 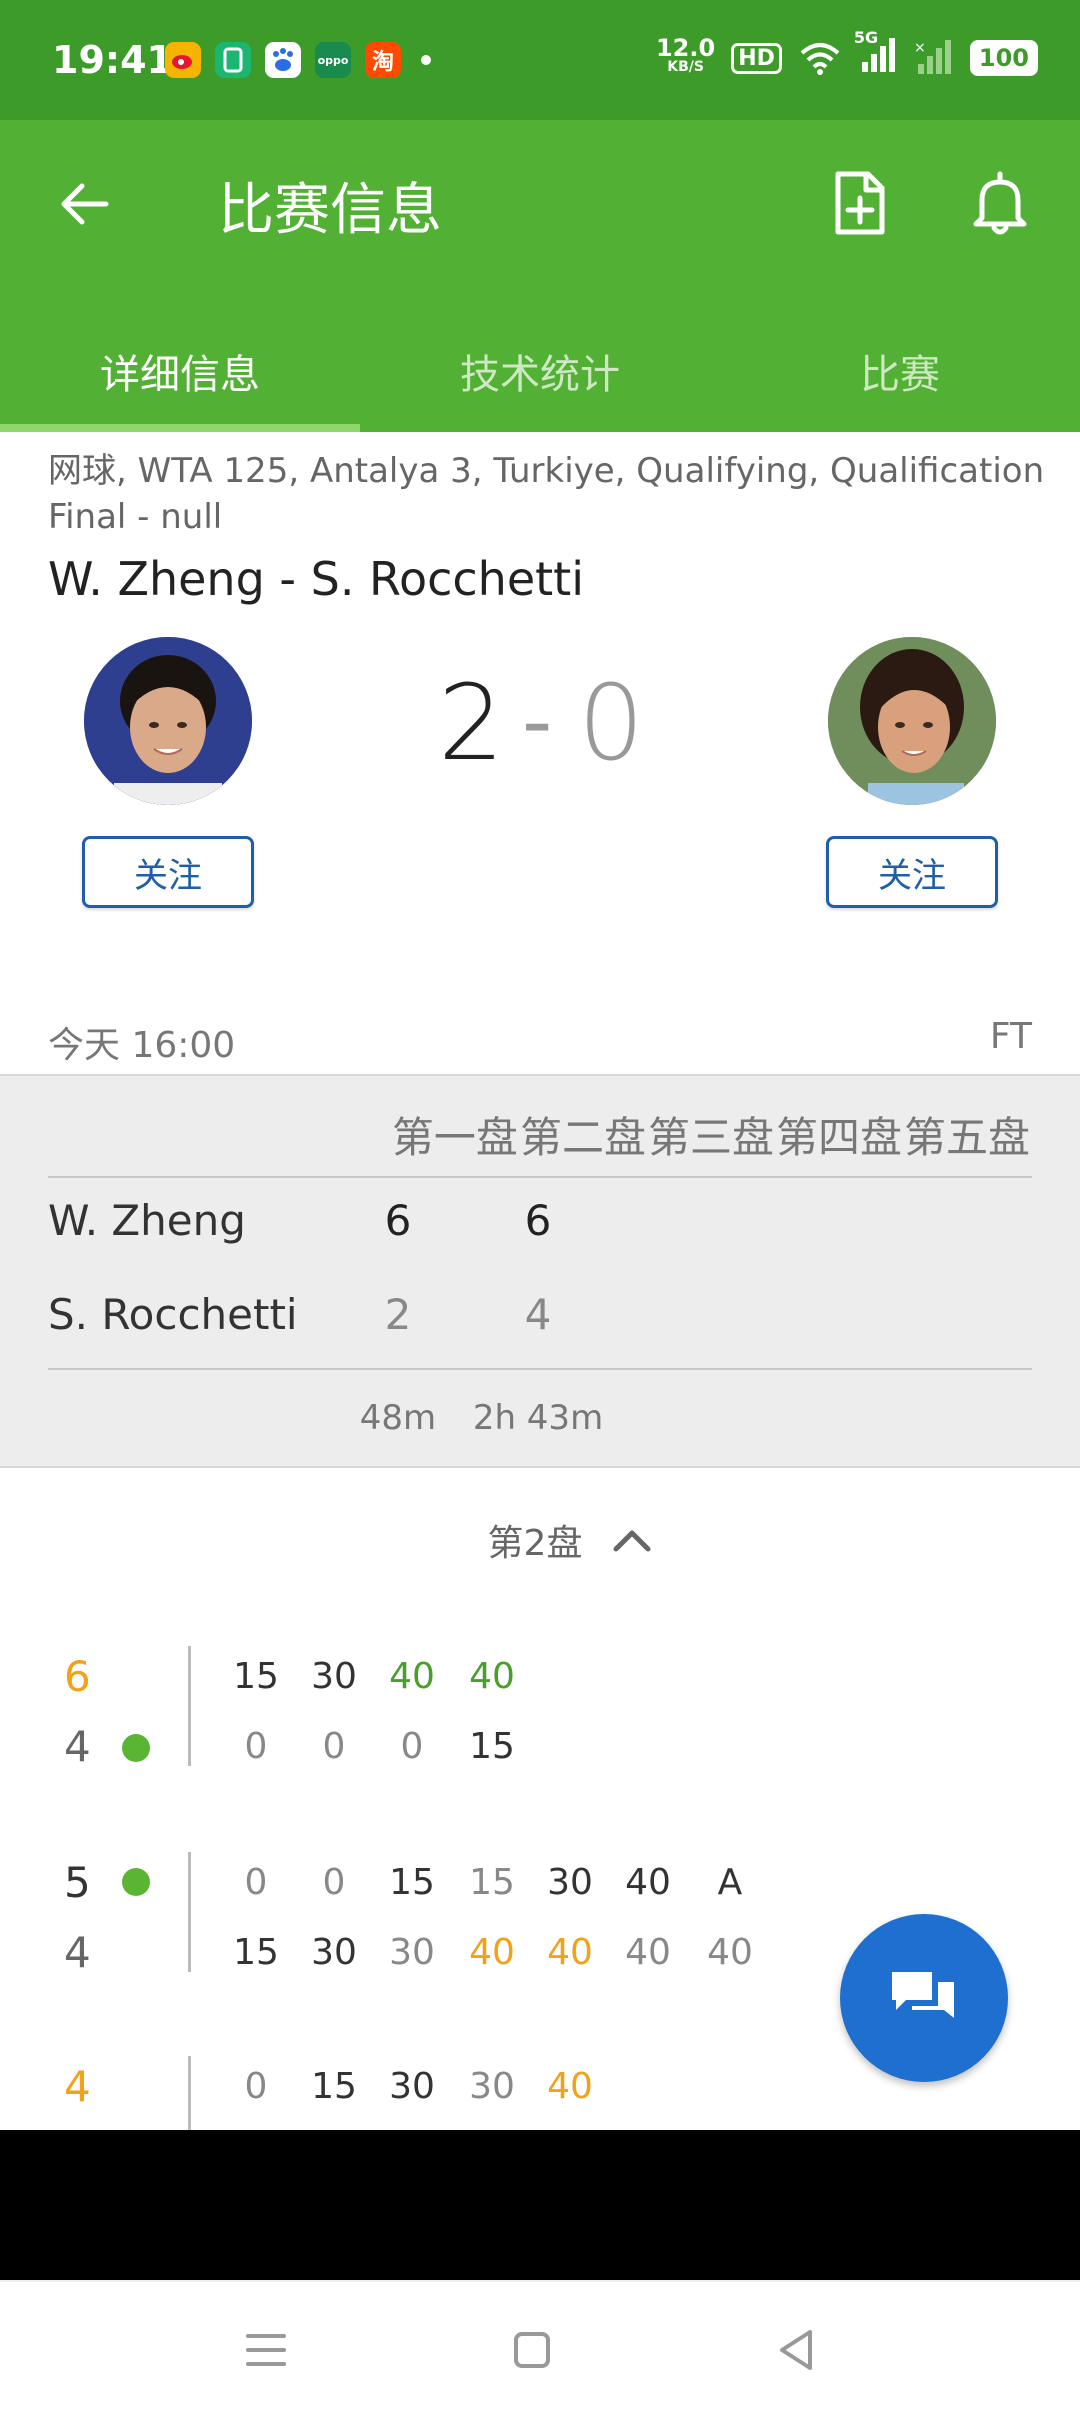 What do you see at coordinates (966, 1137) in the screenshot?
I see `set-header-5: 第五盘` at bounding box center [966, 1137].